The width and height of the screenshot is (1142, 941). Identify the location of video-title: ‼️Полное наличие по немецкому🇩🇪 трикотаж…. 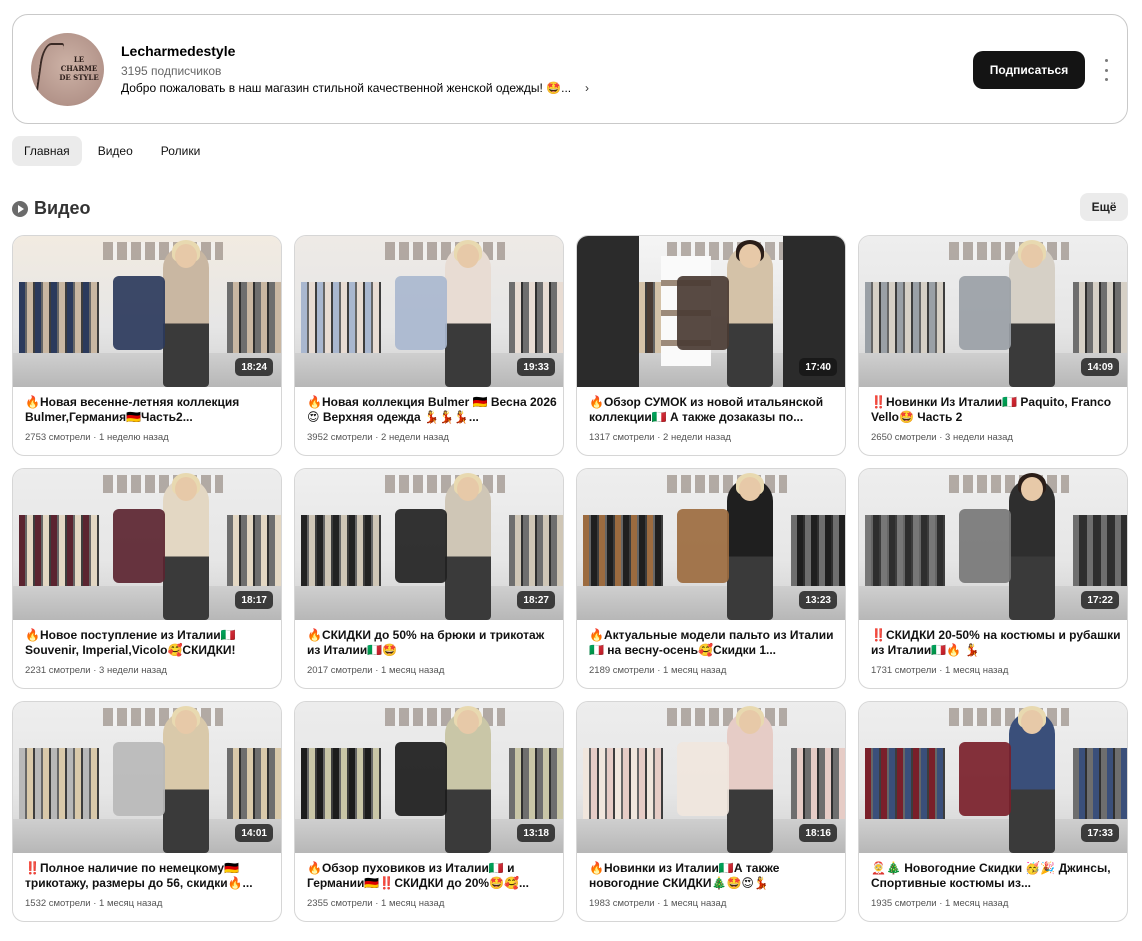
(150, 876).